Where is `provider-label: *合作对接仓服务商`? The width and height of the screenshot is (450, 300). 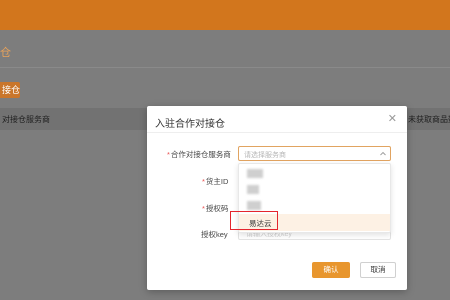 provider-label: *合作对接仓服务商 is located at coordinates (199, 154).